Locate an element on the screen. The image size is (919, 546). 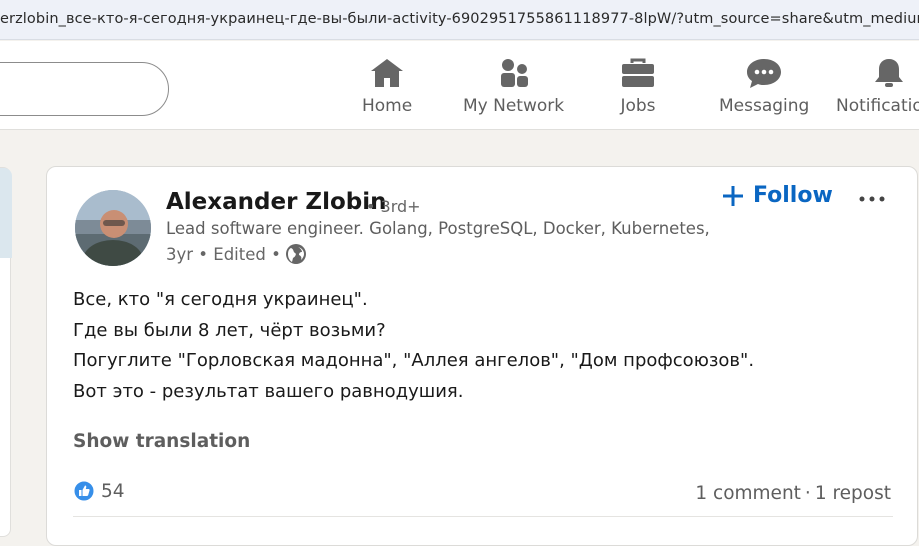
reposts-count: 1 repost is located at coordinates (853, 493).